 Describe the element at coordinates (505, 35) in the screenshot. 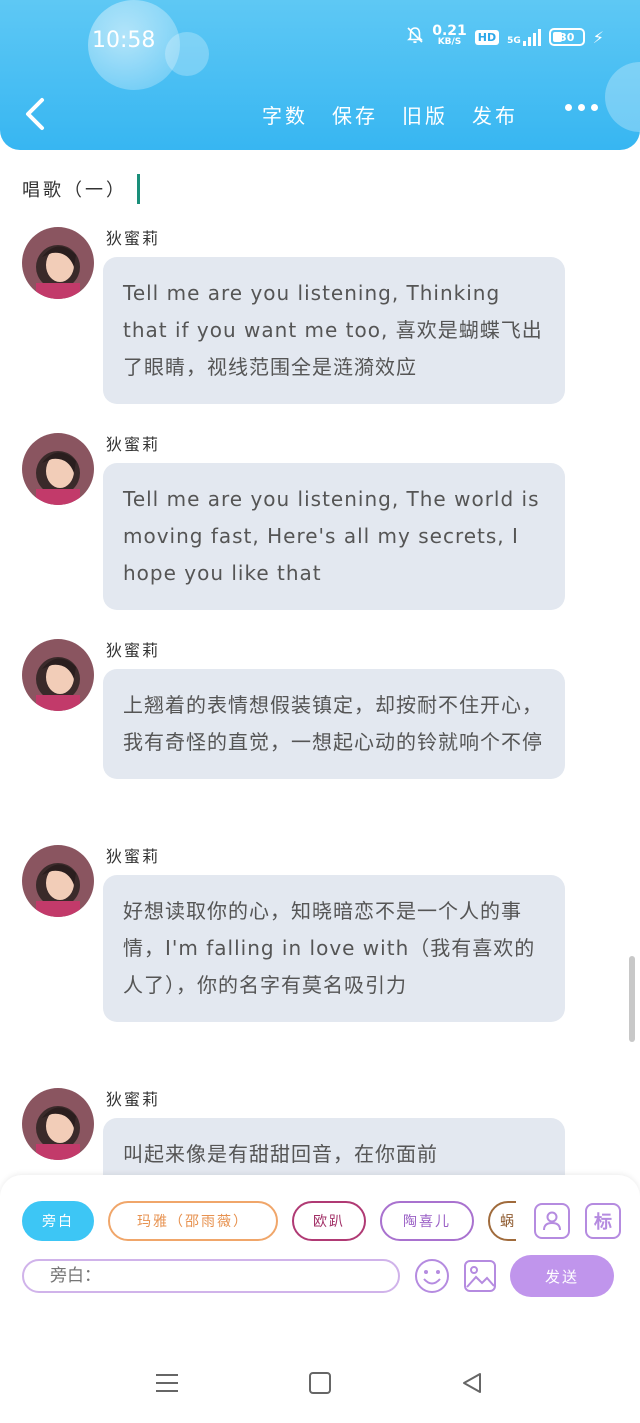

I see `status-icons: 0.21 KB/S HD 5G 30 ⚡` at that location.